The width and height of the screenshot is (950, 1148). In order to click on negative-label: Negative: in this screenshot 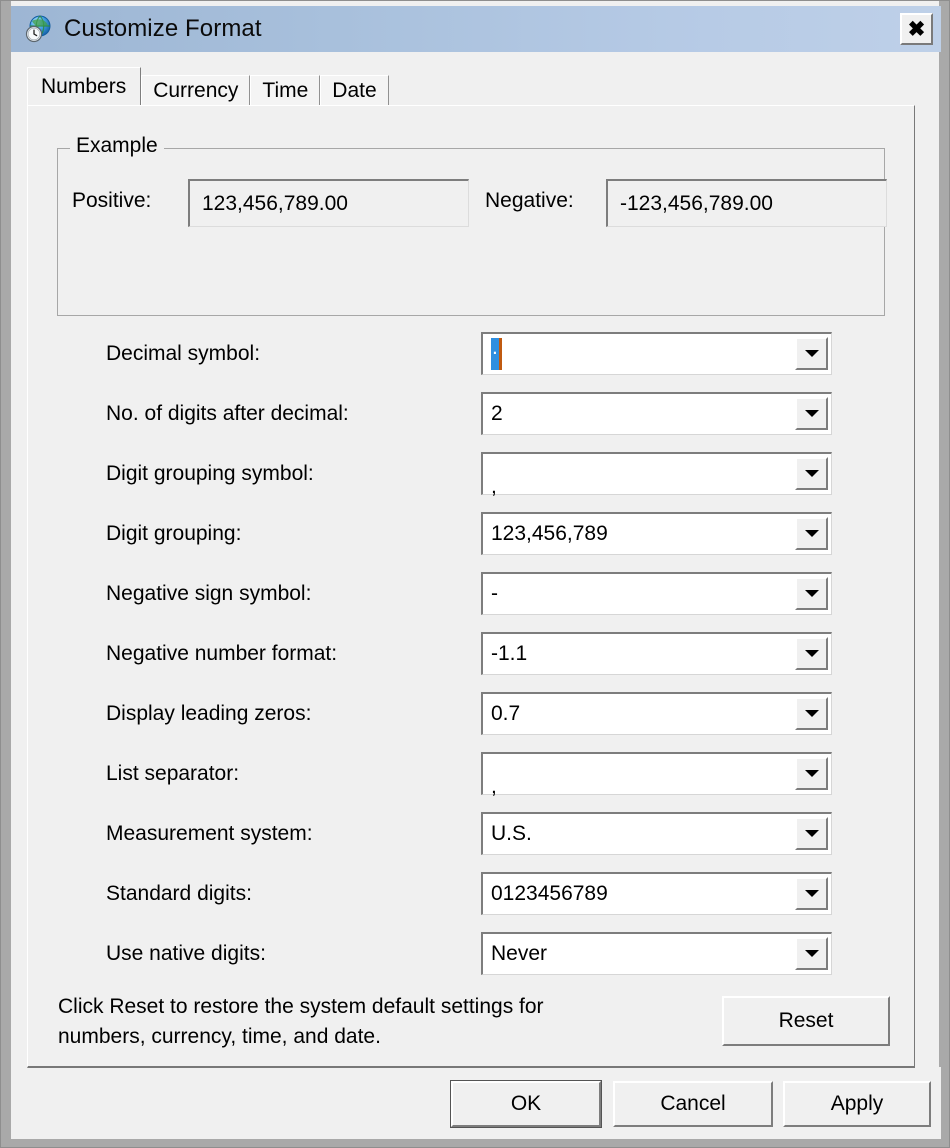, I will do `click(529, 200)`.